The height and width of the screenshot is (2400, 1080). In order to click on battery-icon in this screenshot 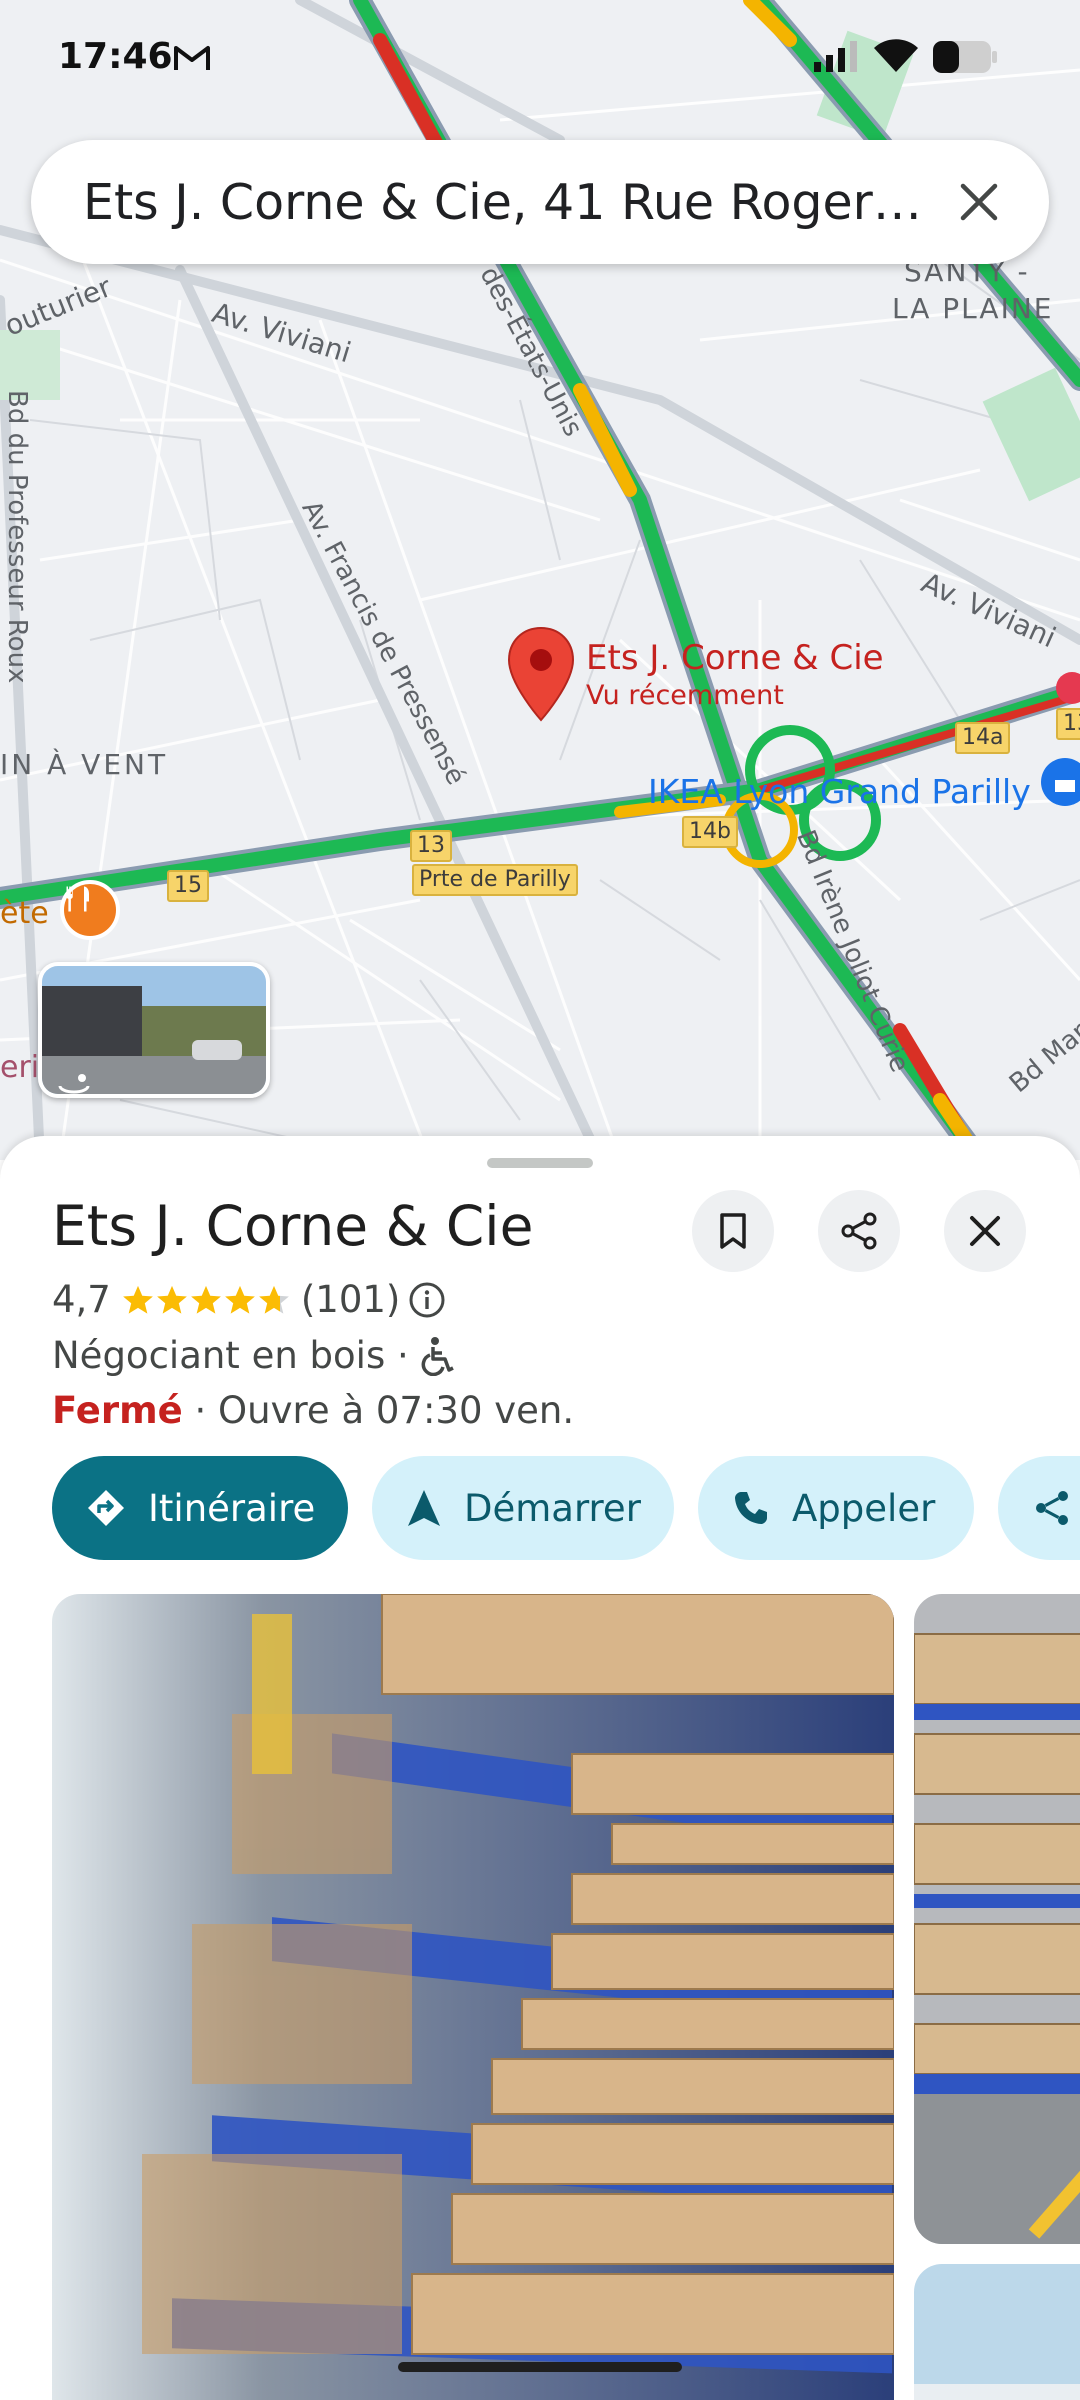, I will do `click(965, 59)`.